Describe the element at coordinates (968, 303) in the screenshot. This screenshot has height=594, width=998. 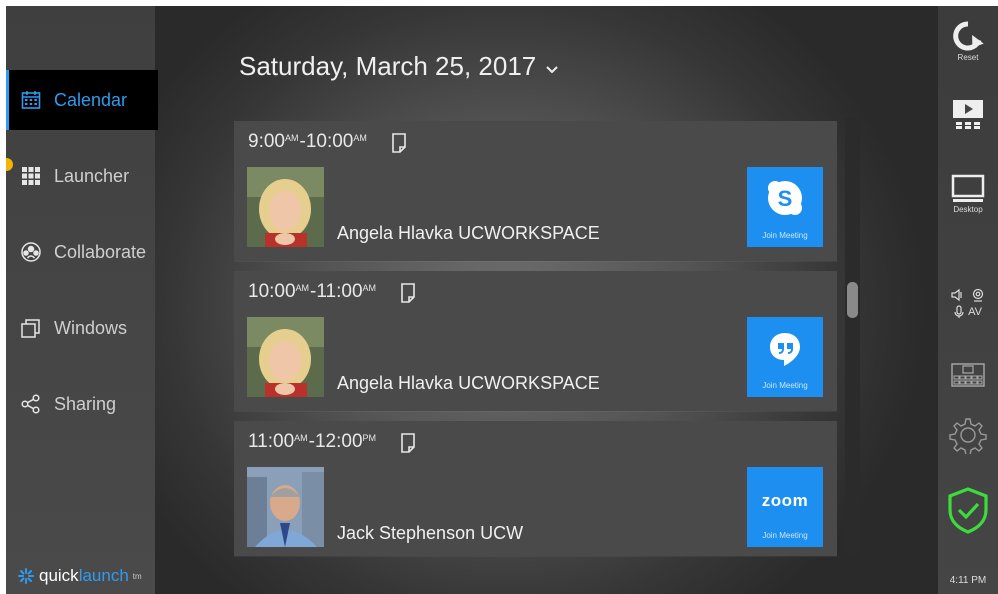
I see `av-button: AV` at that location.